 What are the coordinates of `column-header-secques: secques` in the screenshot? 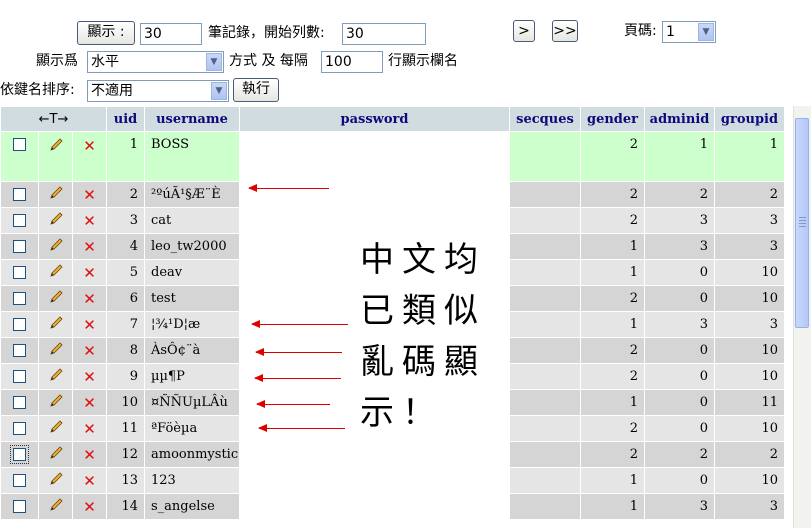 It's located at (545, 119).